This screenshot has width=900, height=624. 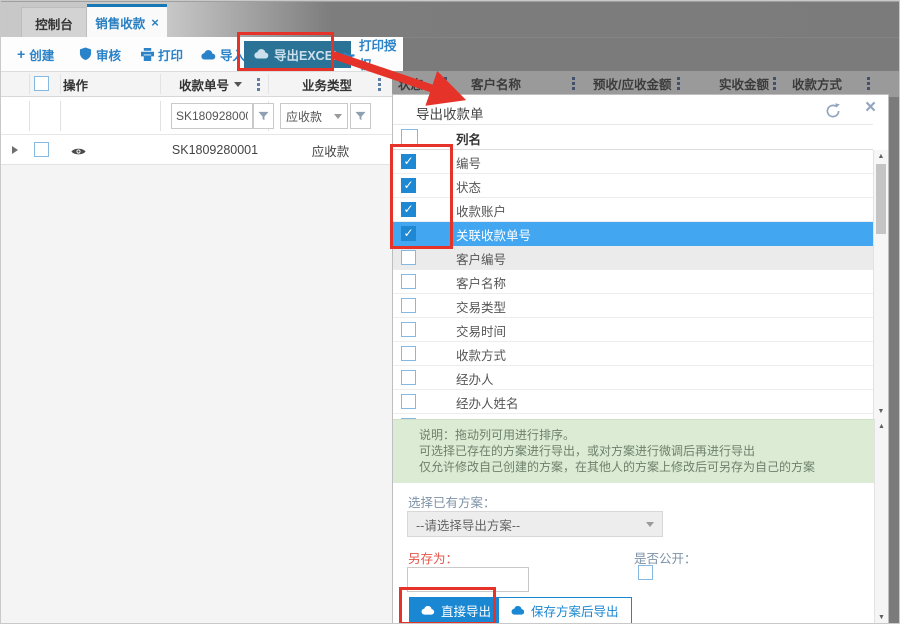 I want to click on cell-business-type: 应收款, so click(x=330, y=151).